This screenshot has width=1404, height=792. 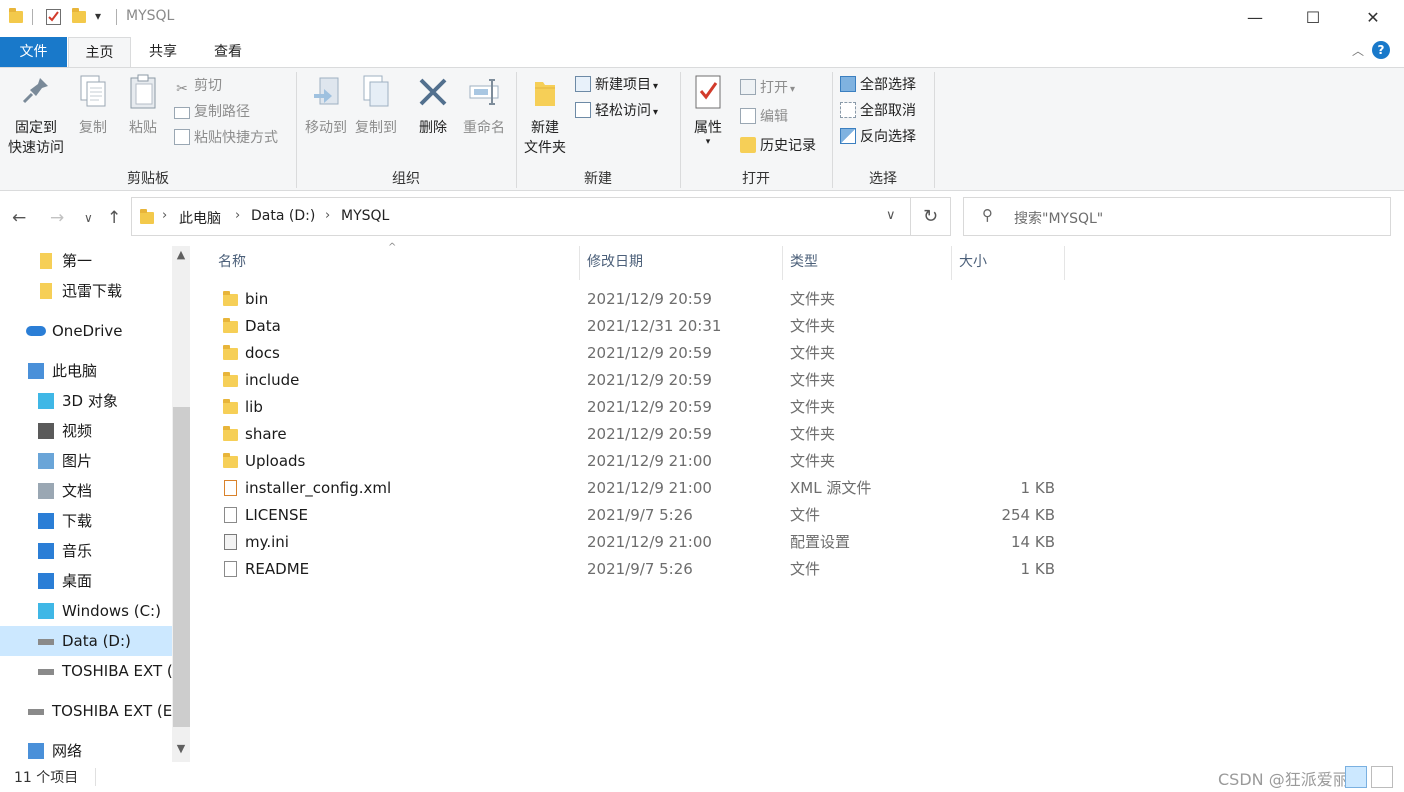 What do you see at coordinates (647, 353) in the screenshot?
I see `file-row: docs 2021/12/9 20:59 文件夹` at bounding box center [647, 353].